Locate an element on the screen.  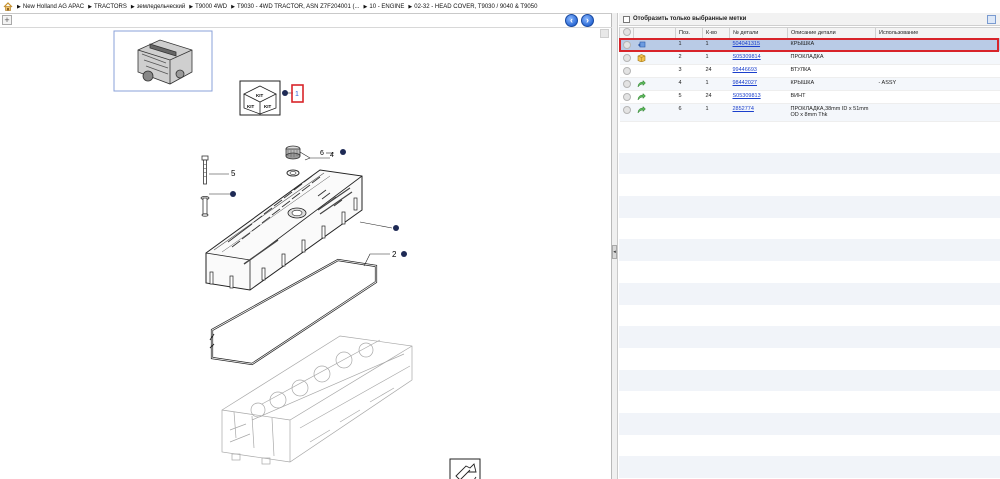
header-select is located at coordinates (626, 33).